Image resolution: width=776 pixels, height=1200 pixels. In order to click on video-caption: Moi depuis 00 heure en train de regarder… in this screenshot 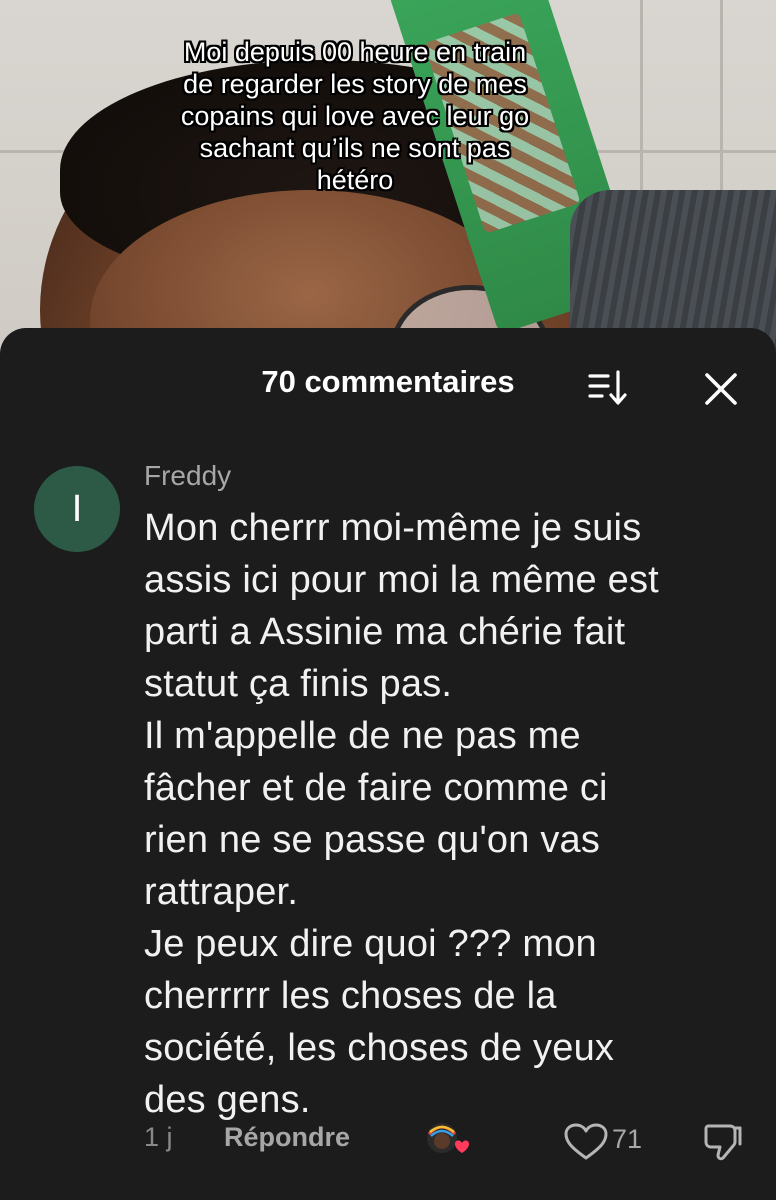, I will do `click(355, 116)`.